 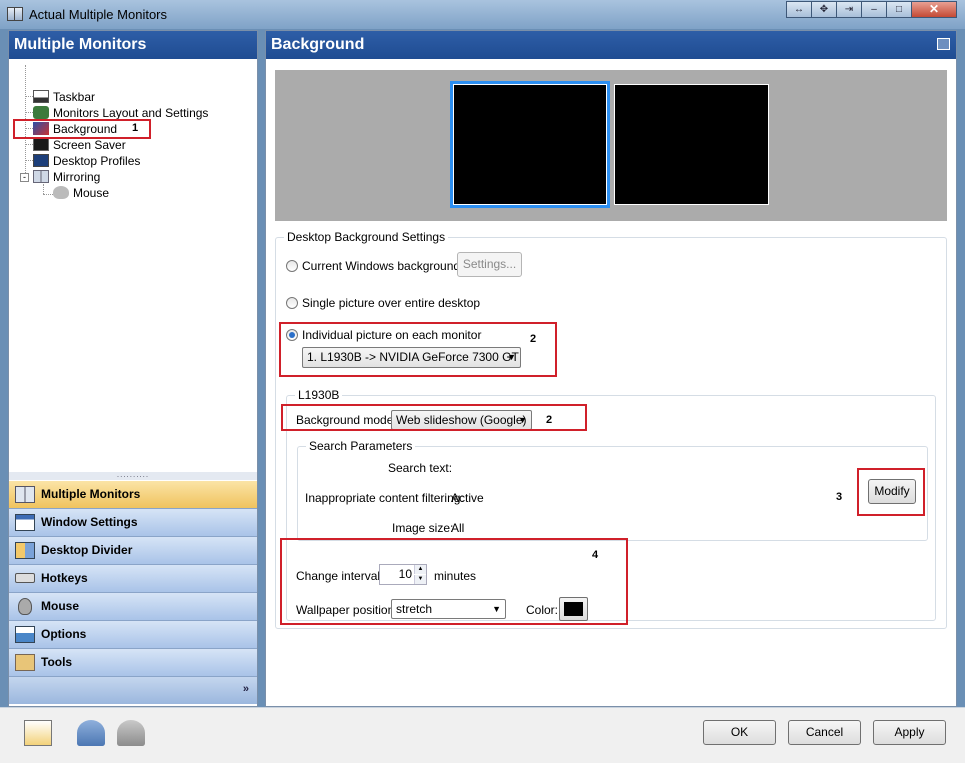 What do you see at coordinates (366, 237) in the screenshot?
I see `group-title: Desktop Background Settings` at bounding box center [366, 237].